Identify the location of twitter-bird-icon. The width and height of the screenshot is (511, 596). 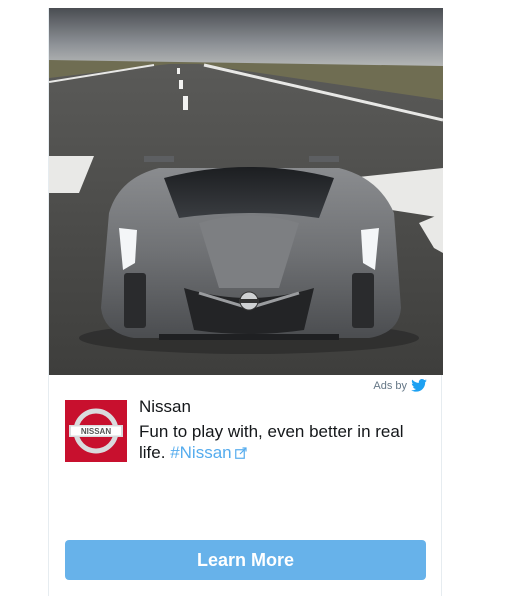
(419, 385).